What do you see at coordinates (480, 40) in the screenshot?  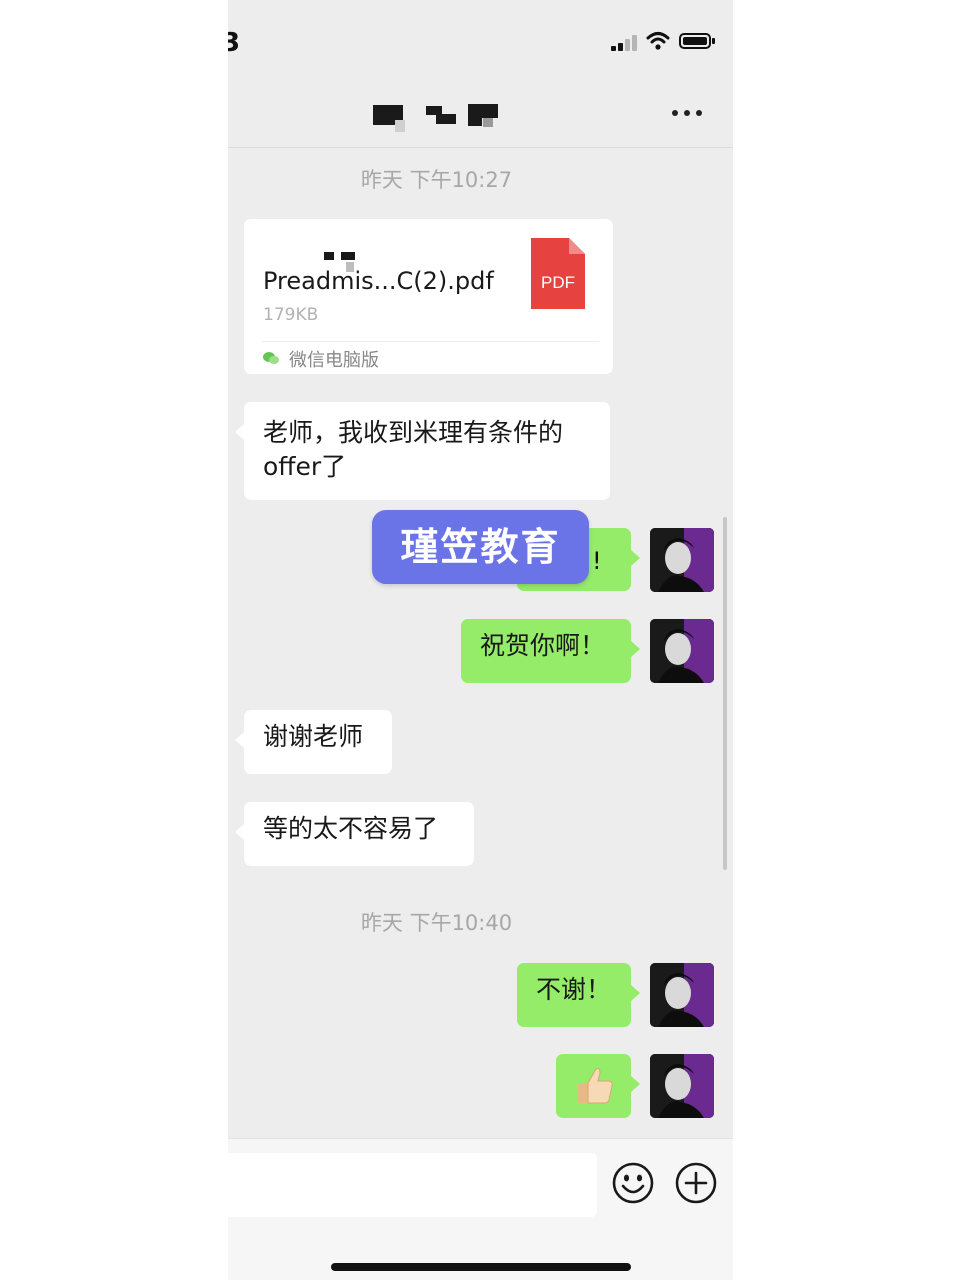 I see `status-bar: 3` at bounding box center [480, 40].